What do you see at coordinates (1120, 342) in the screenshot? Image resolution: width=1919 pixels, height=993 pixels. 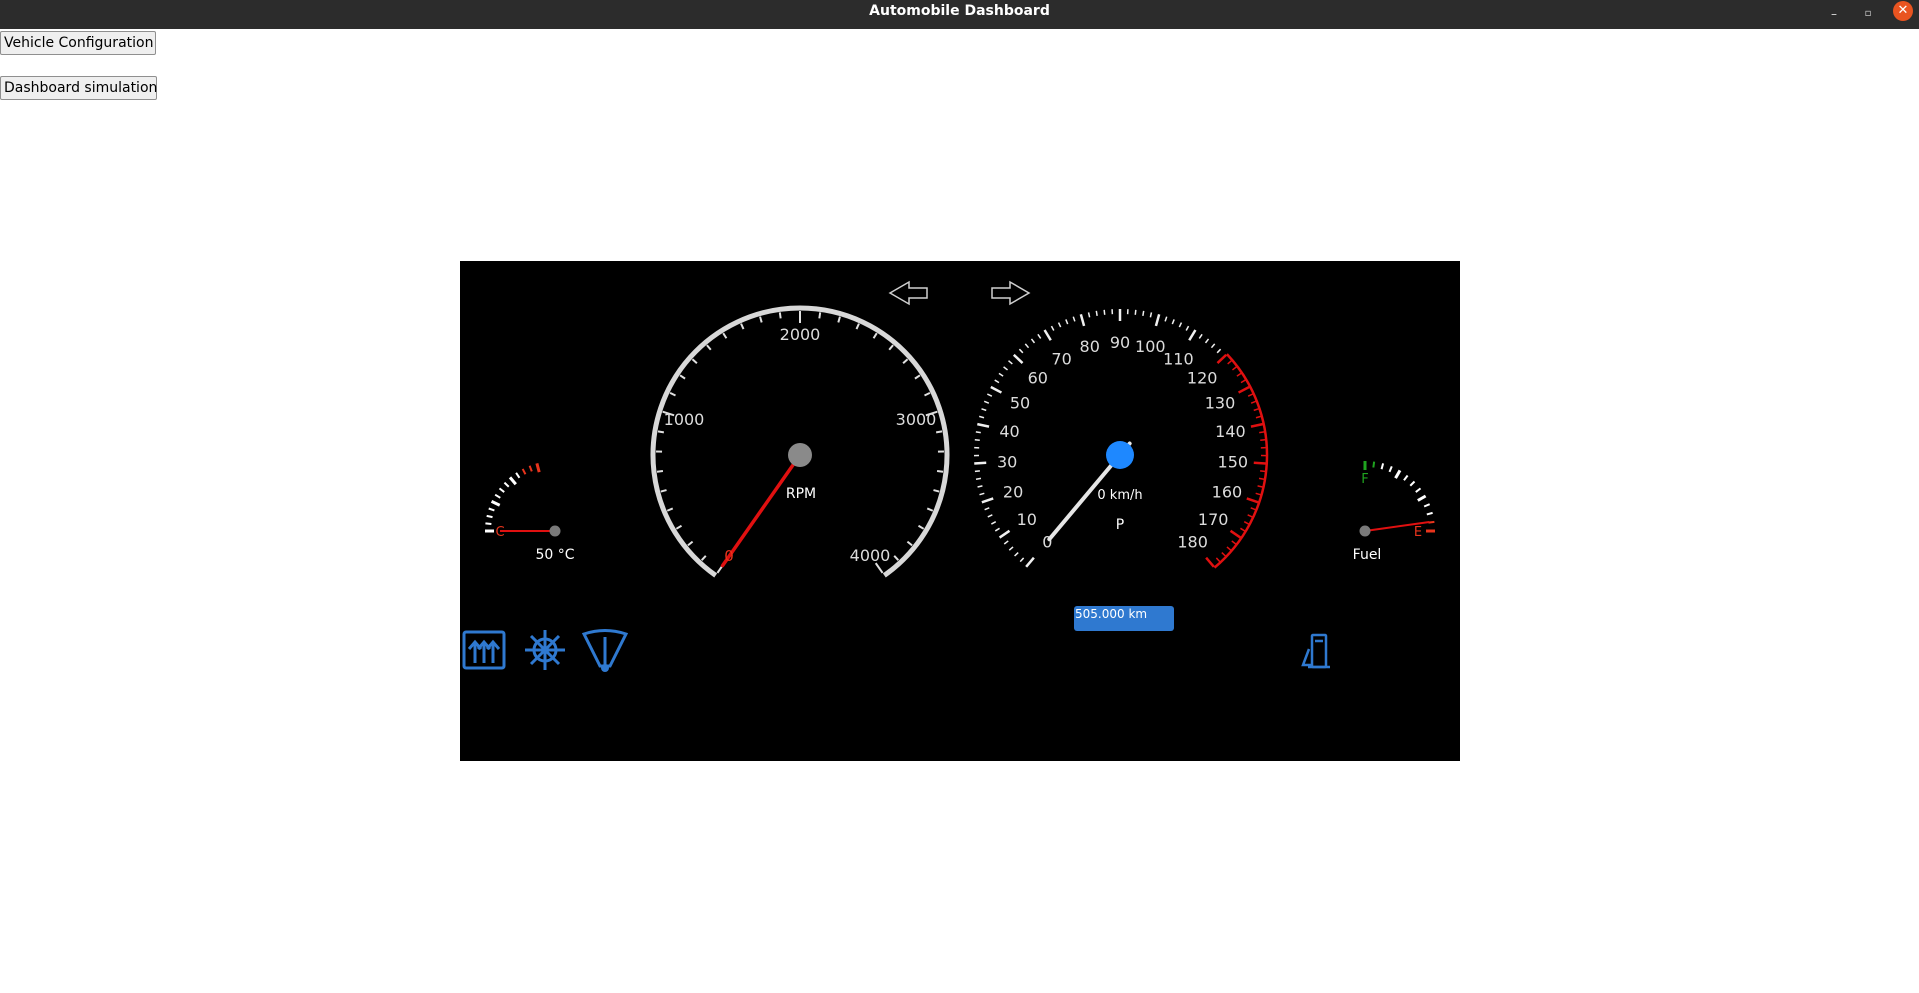 I see `speed-tick-label: 90` at bounding box center [1120, 342].